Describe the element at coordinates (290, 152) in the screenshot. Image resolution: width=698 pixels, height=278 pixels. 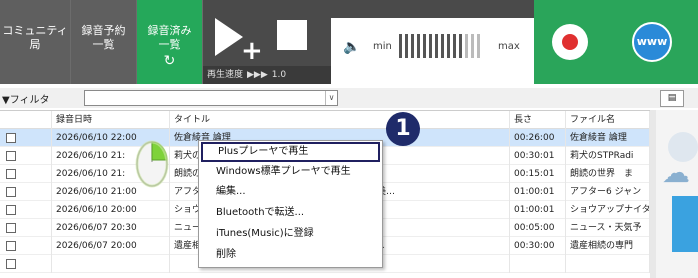
I see `menu-item-plus-player: Plusプレーヤで再生` at that location.